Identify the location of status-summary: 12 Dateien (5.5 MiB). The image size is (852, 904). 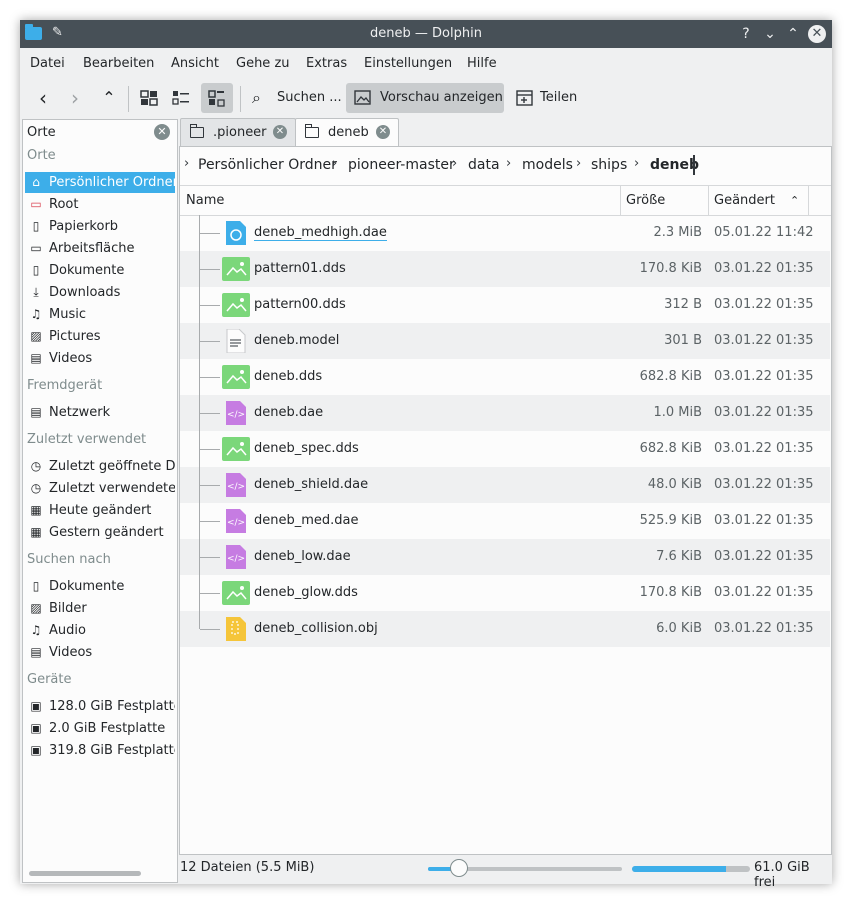
(247, 867).